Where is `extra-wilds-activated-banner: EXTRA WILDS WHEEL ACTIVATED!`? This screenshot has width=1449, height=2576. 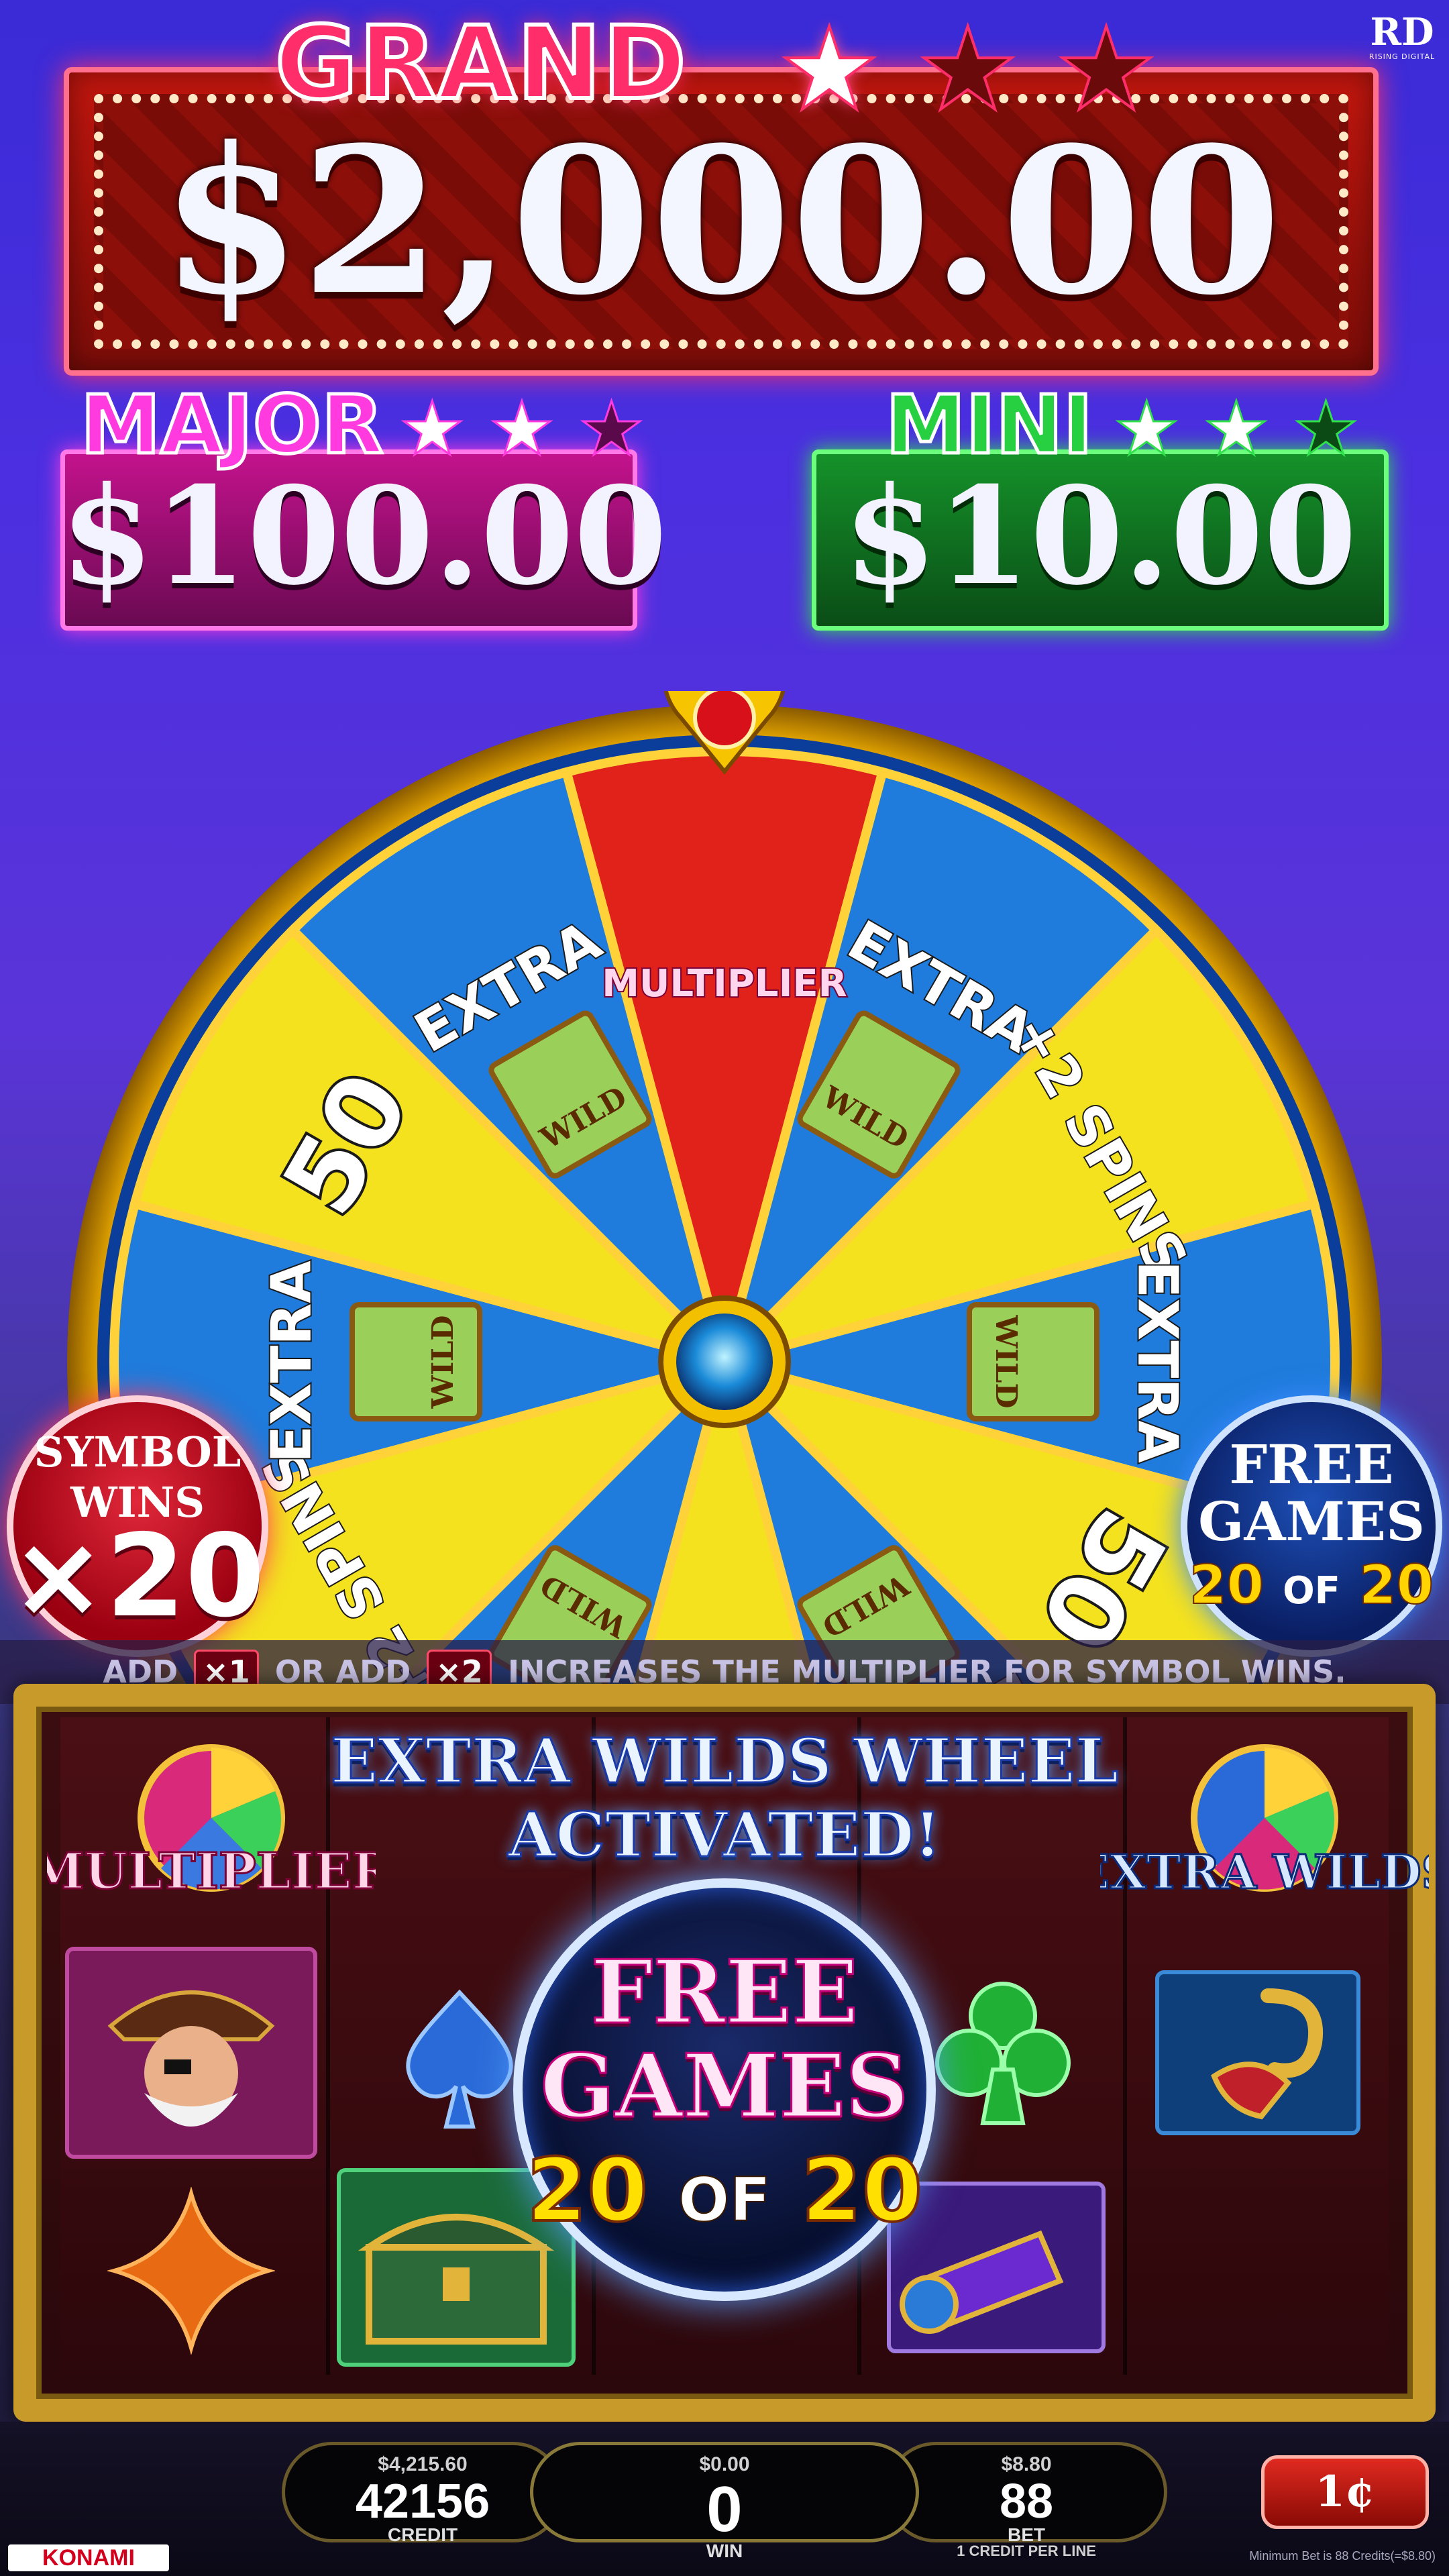
extra-wilds-activated-banner: EXTRA WILDS WHEEL ACTIVATED! is located at coordinates (724, 1798).